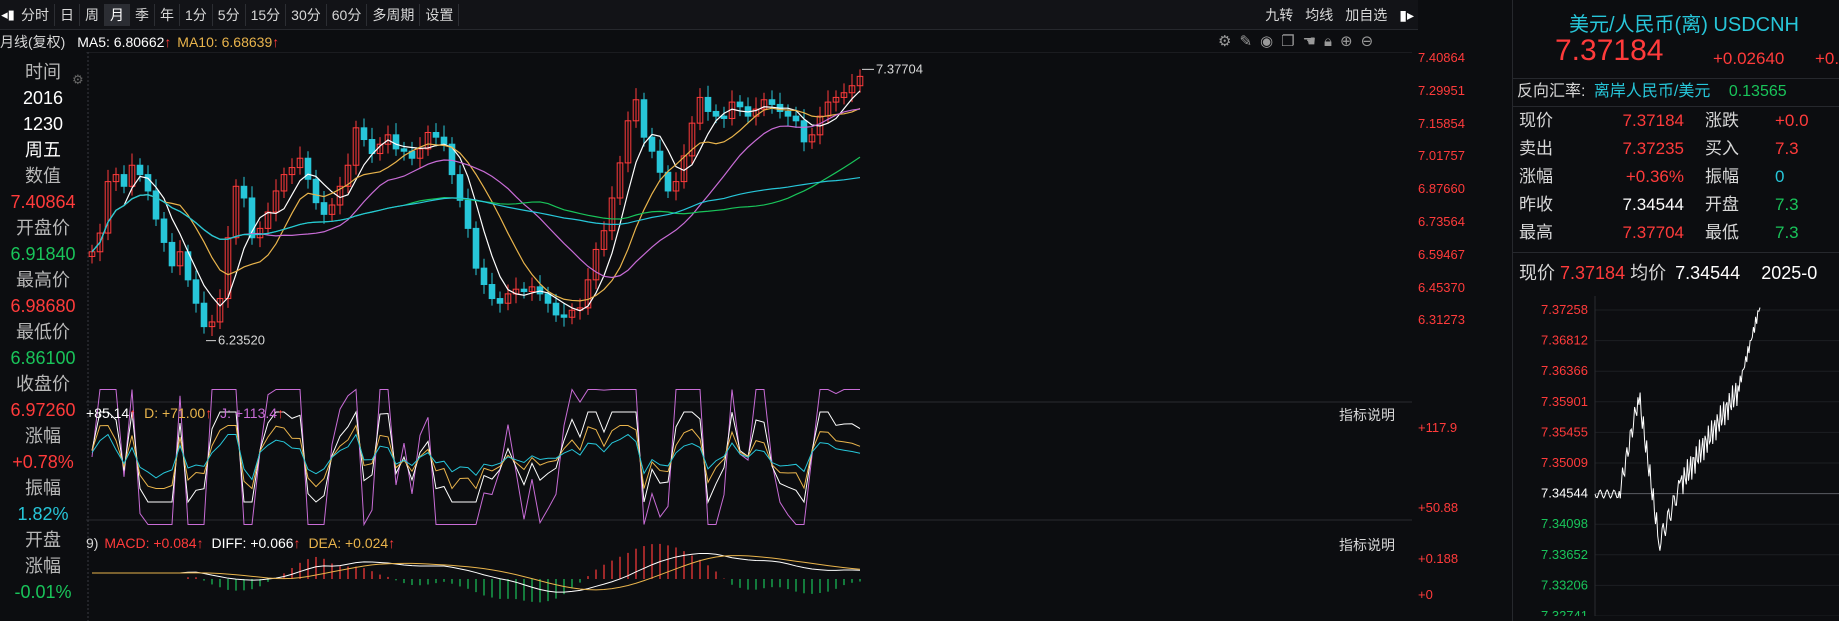 Image resolution: width=1839 pixels, height=621 pixels. Describe the element at coordinates (440, 14) in the screenshot. I see `period-tab: 设置` at that location.